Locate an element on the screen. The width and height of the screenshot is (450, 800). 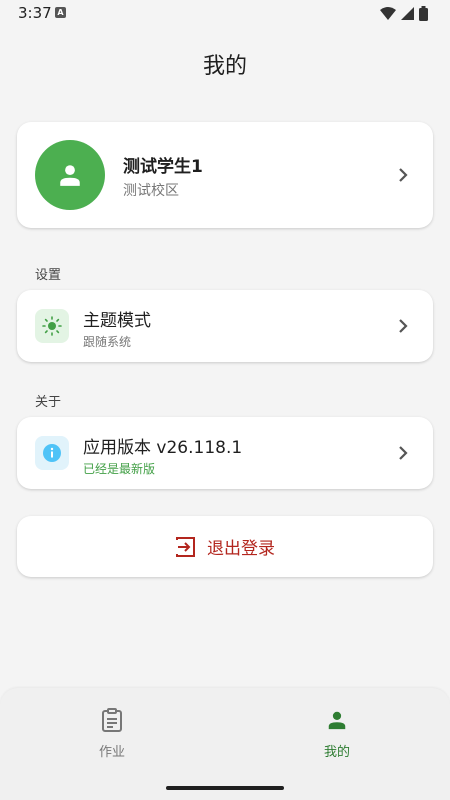
logout-icon is located at coordinates (185, 546).